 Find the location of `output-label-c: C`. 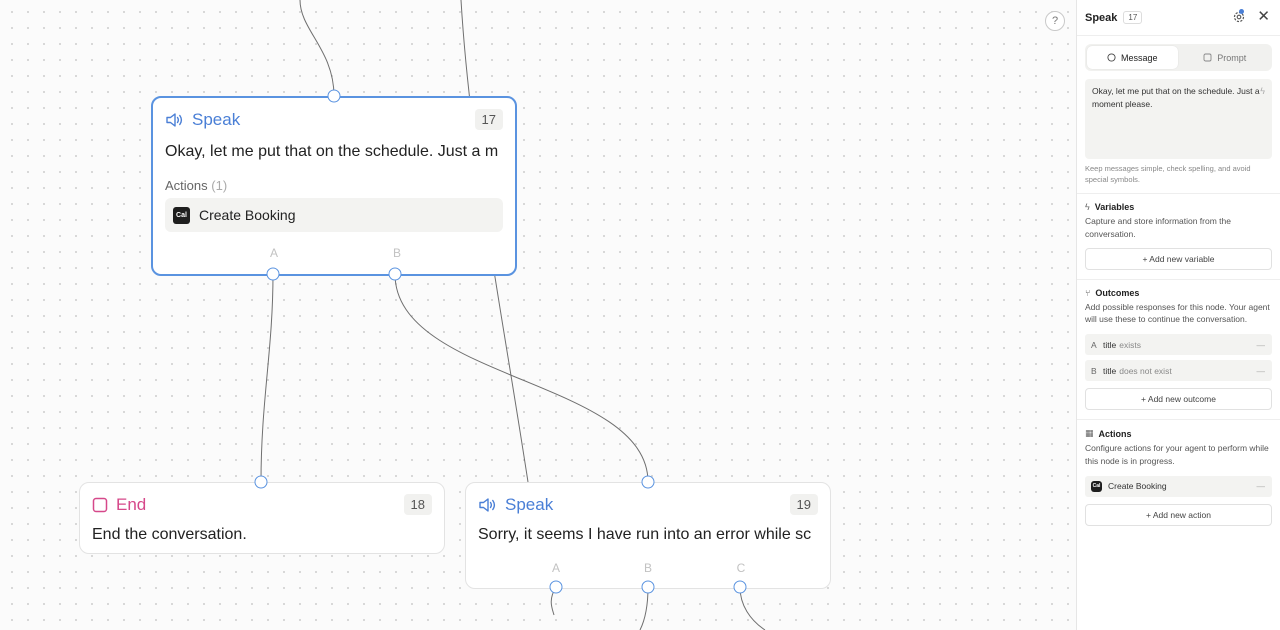

output-label-c: C is located at coordinates (741, 568).